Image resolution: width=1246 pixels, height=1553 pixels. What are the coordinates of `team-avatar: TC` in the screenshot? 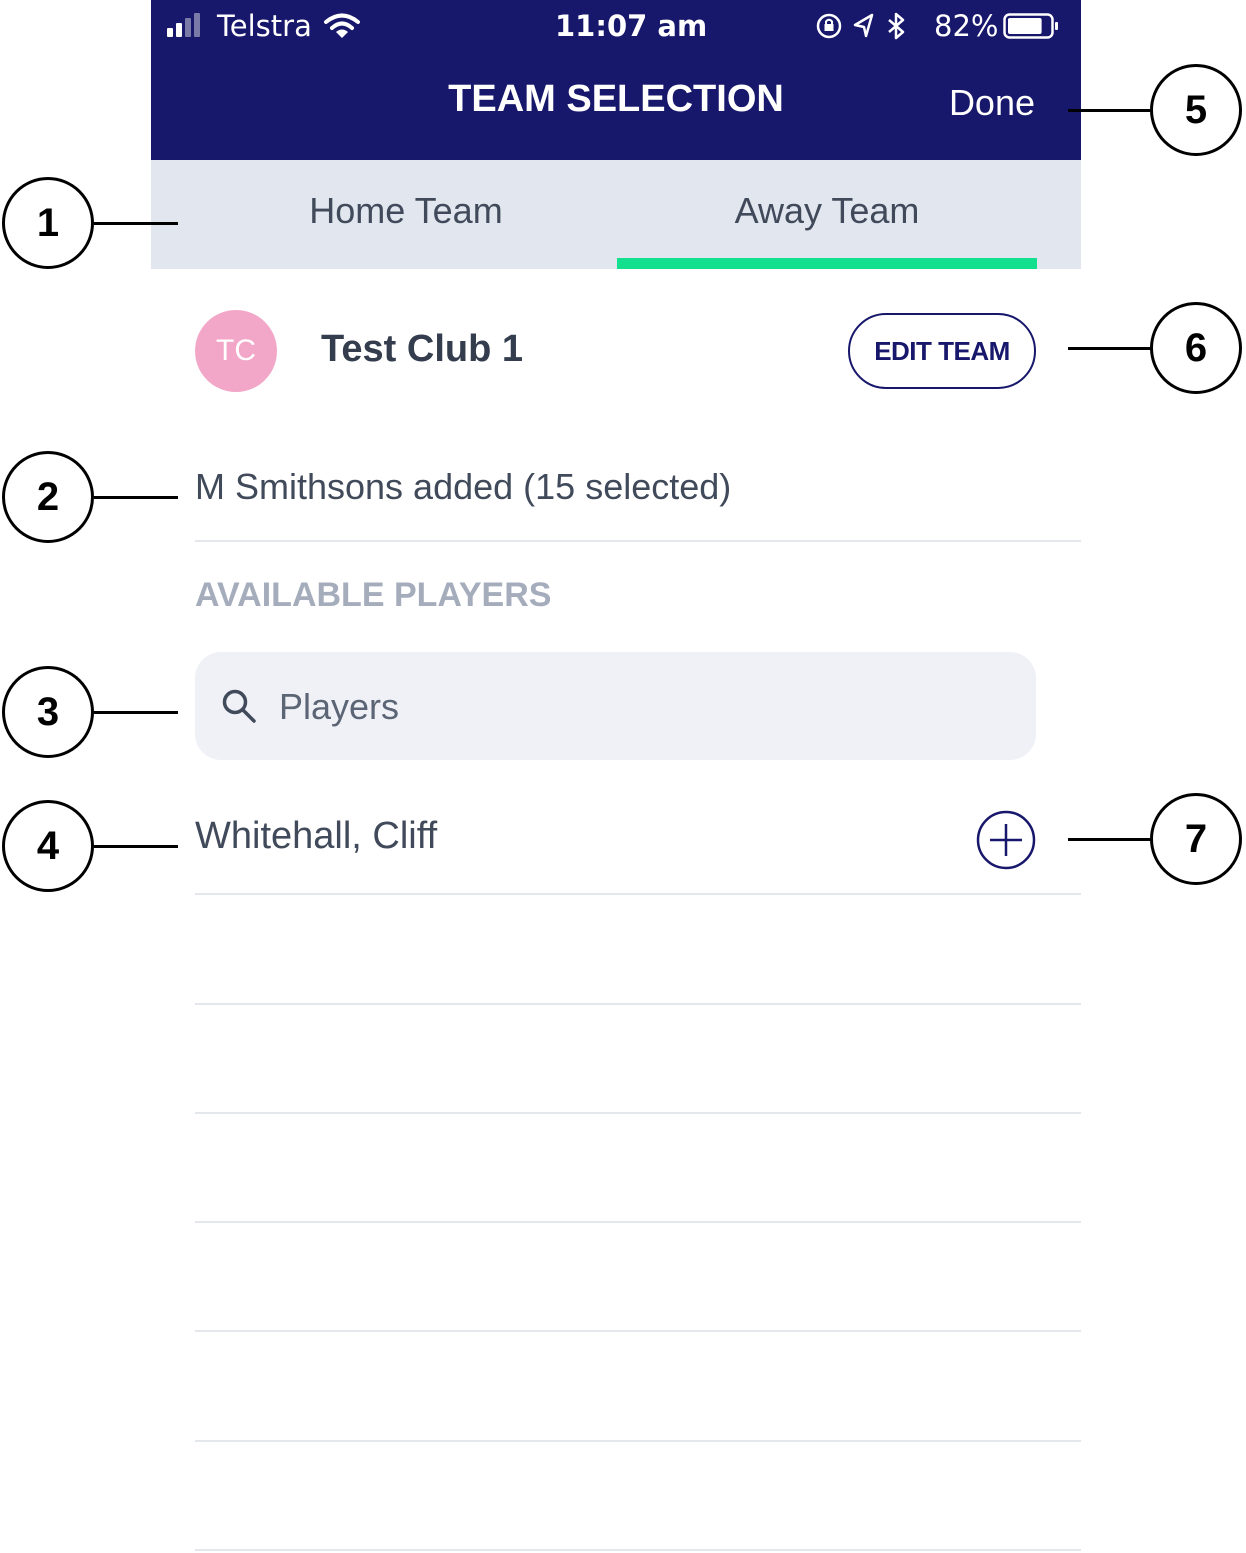 It's located at (236, 351).